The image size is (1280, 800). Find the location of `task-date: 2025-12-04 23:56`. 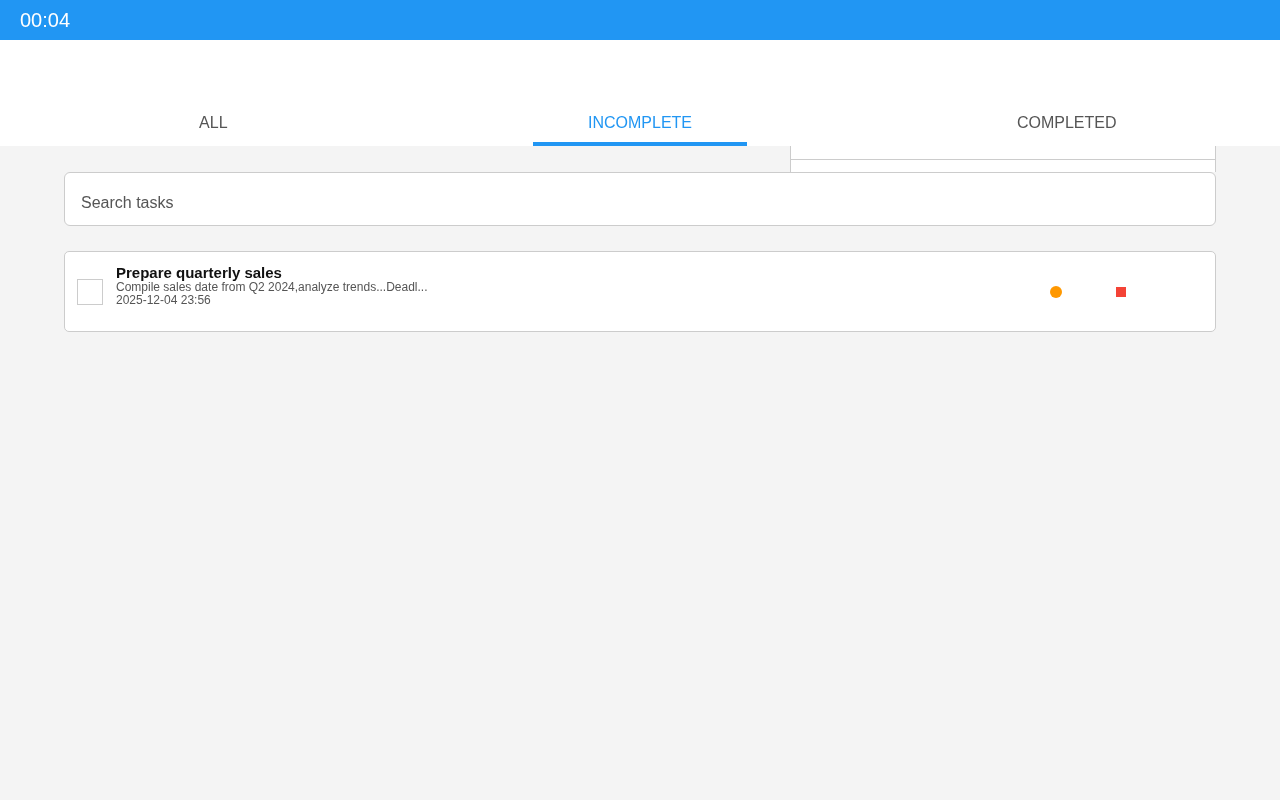

task-date: 2025-12-04 23:56 is located at coordinates (164, 300).